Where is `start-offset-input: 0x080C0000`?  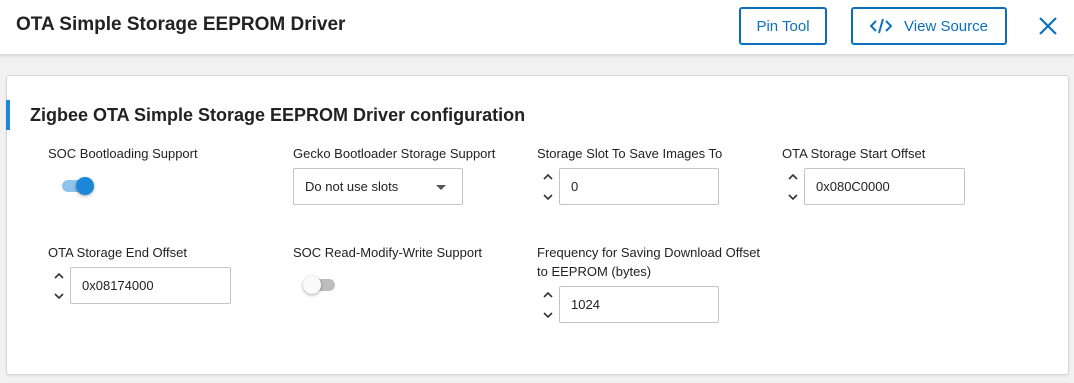
start-offset-input: 0x080C0000 is located at coordinates (884, 186).